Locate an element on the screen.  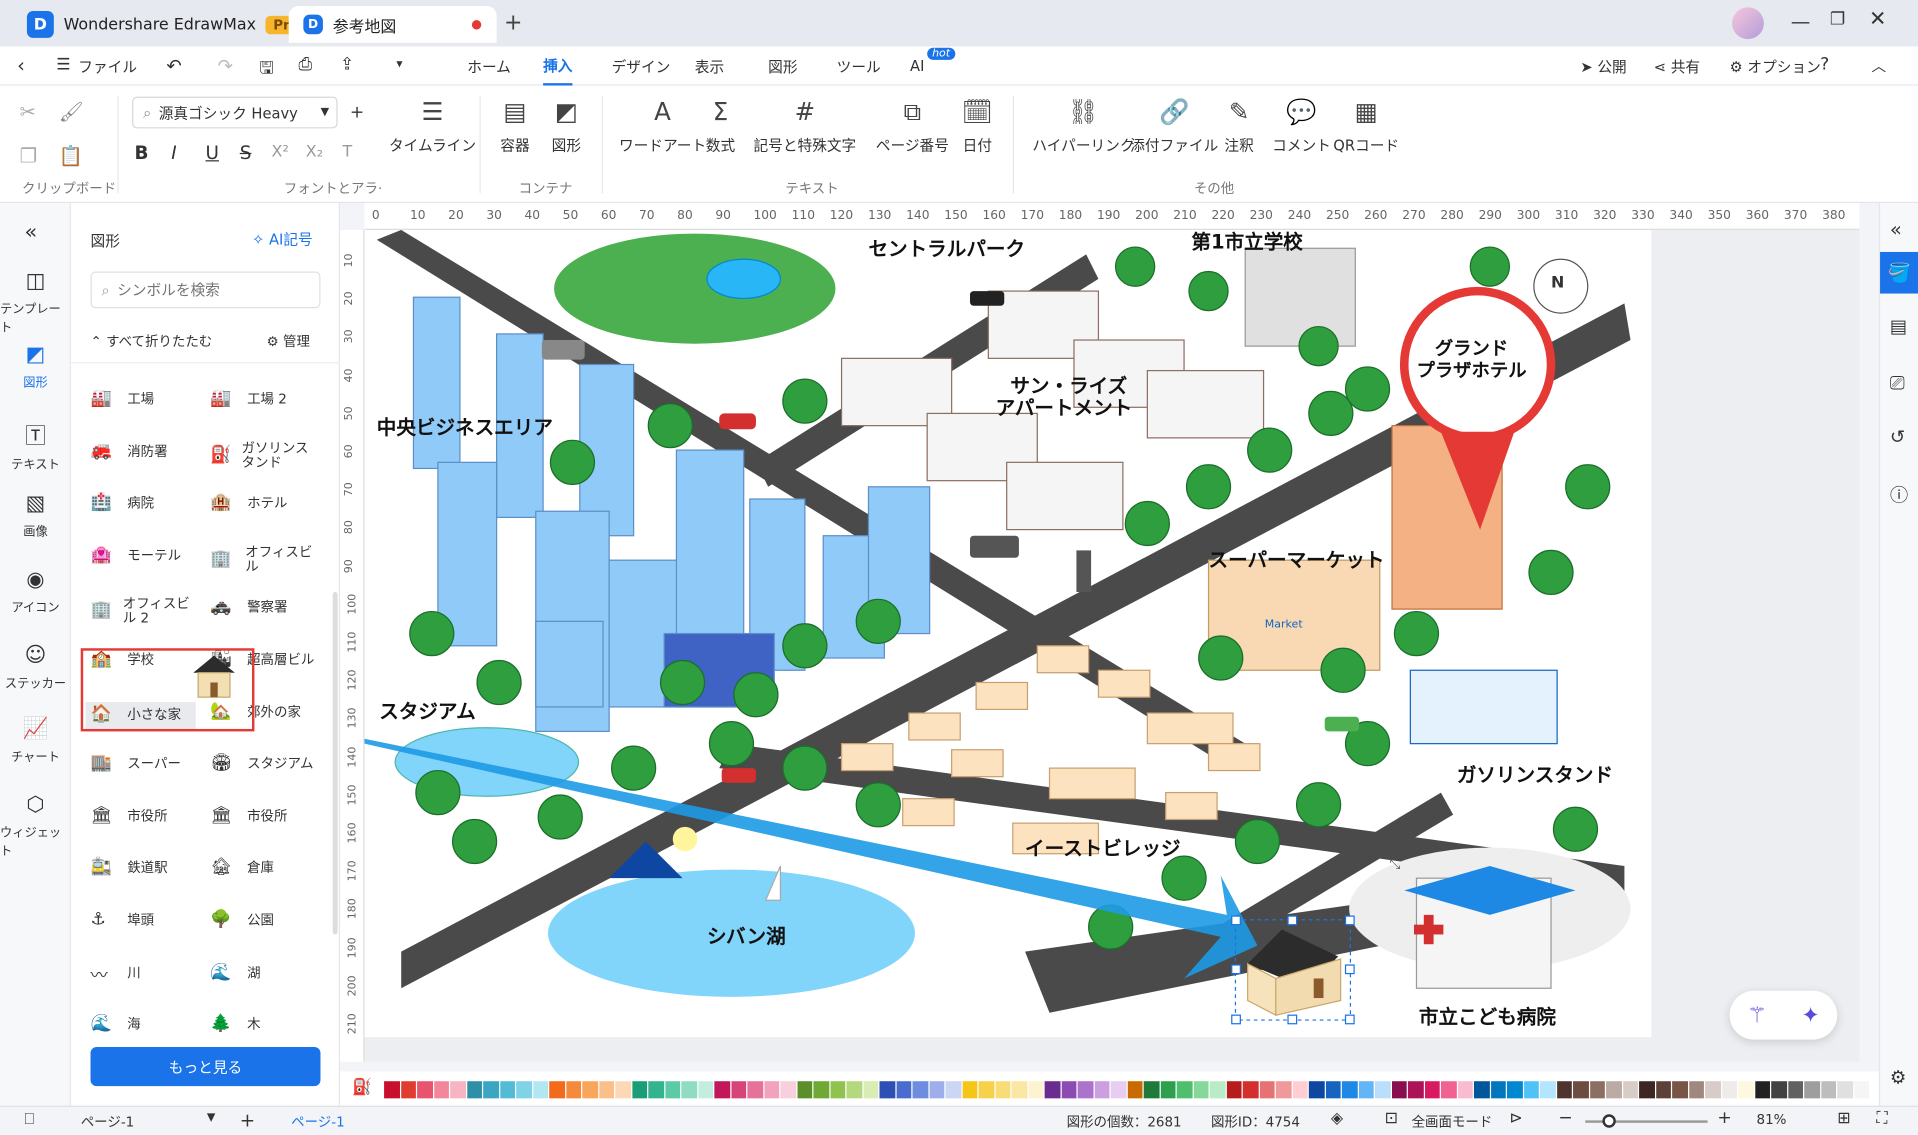
paste-icon: 📋 is located at coordinates (71, 155).